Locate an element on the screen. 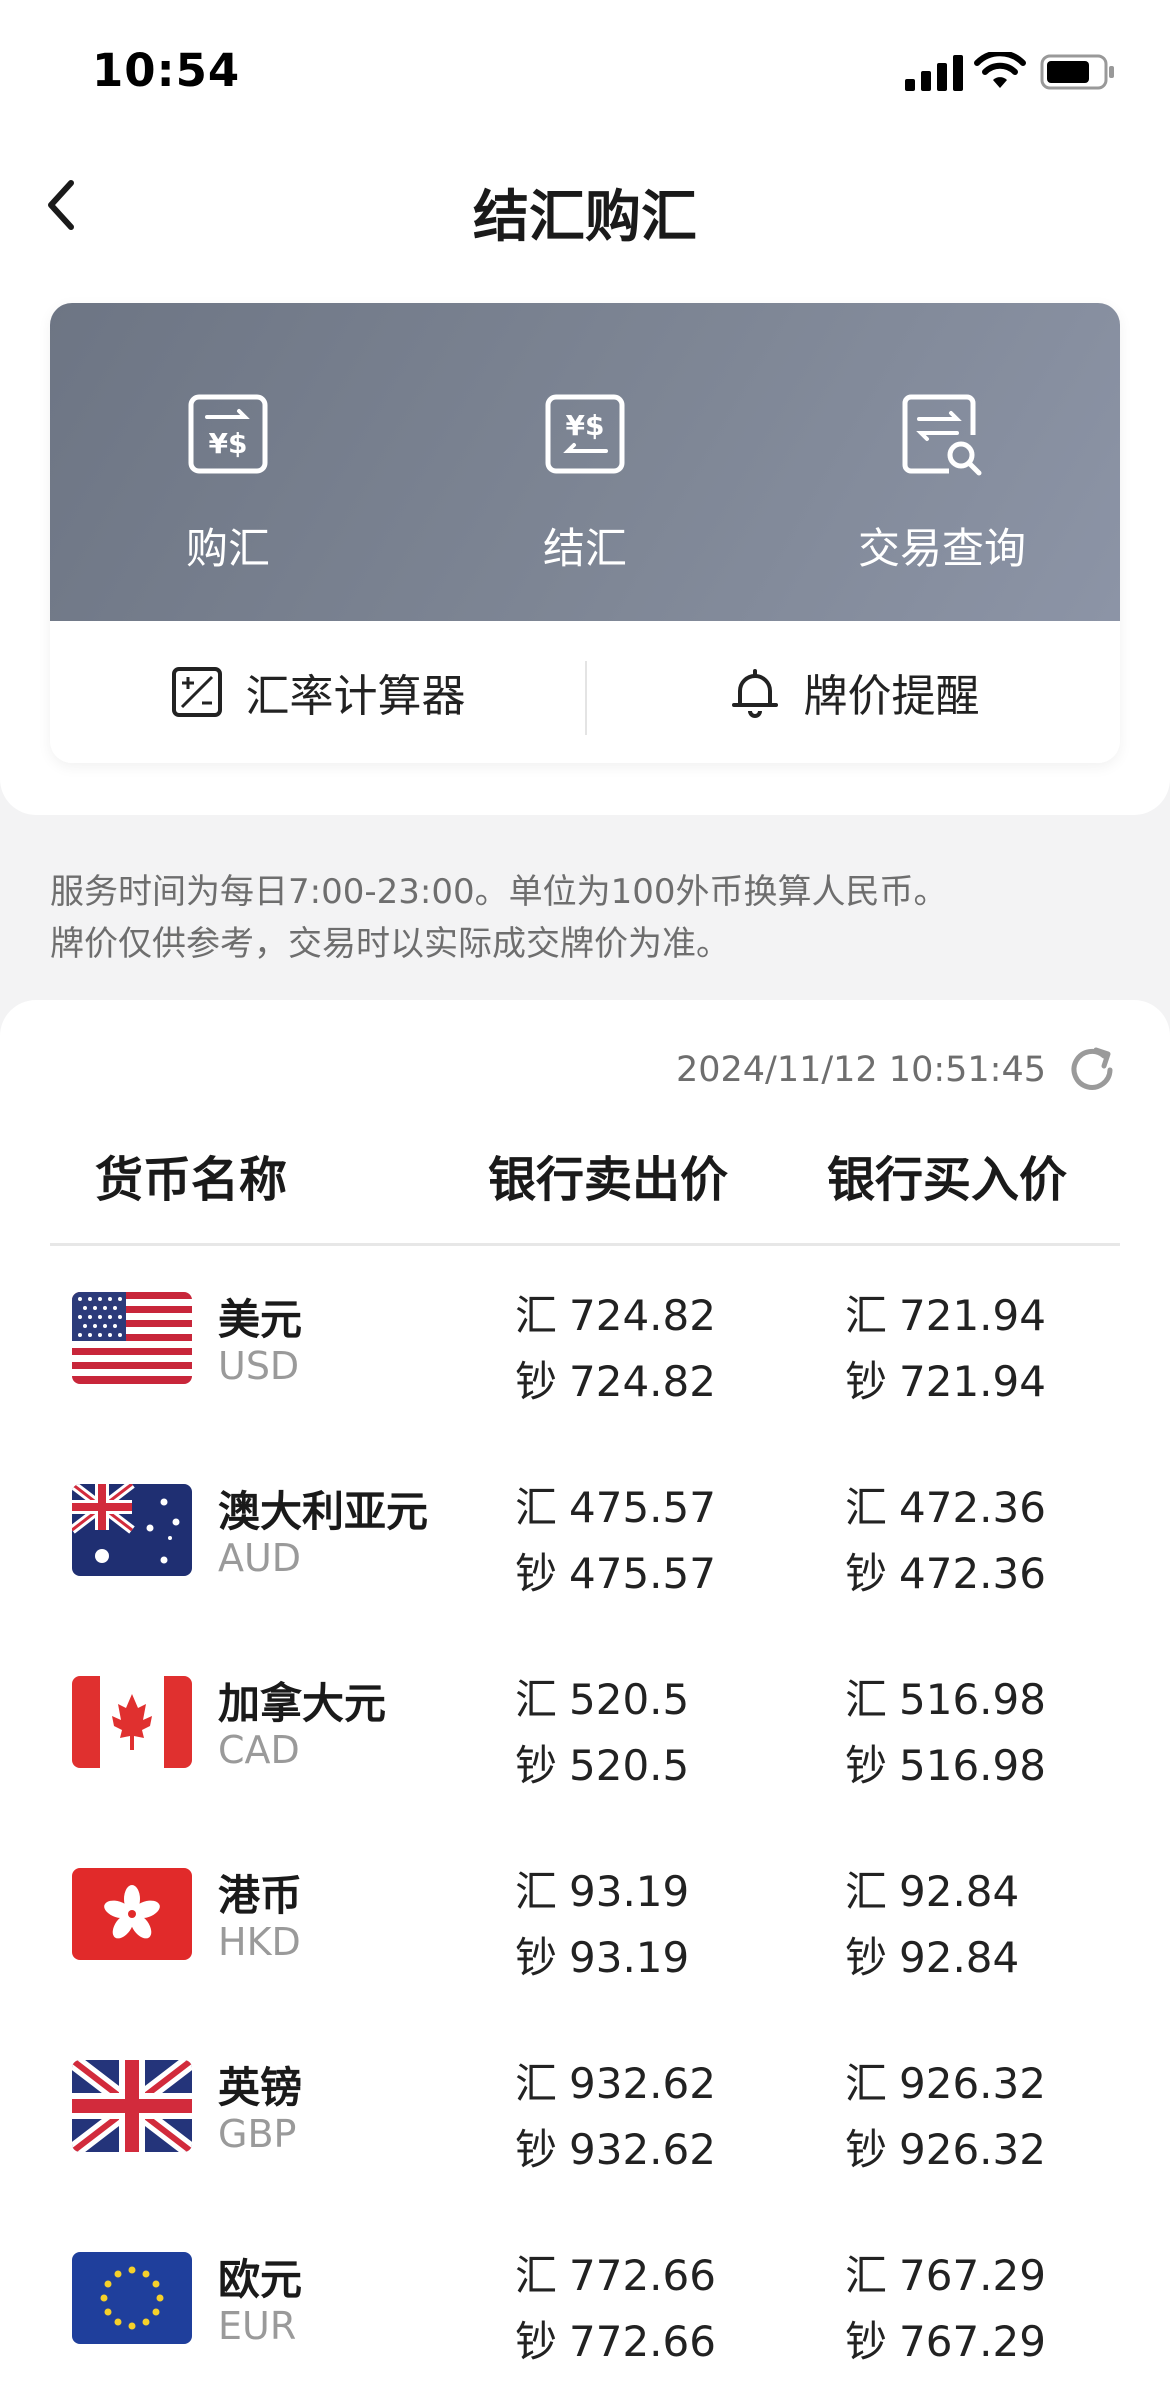  page-title: 结汇购汇 is located at coordinates (585, 217).